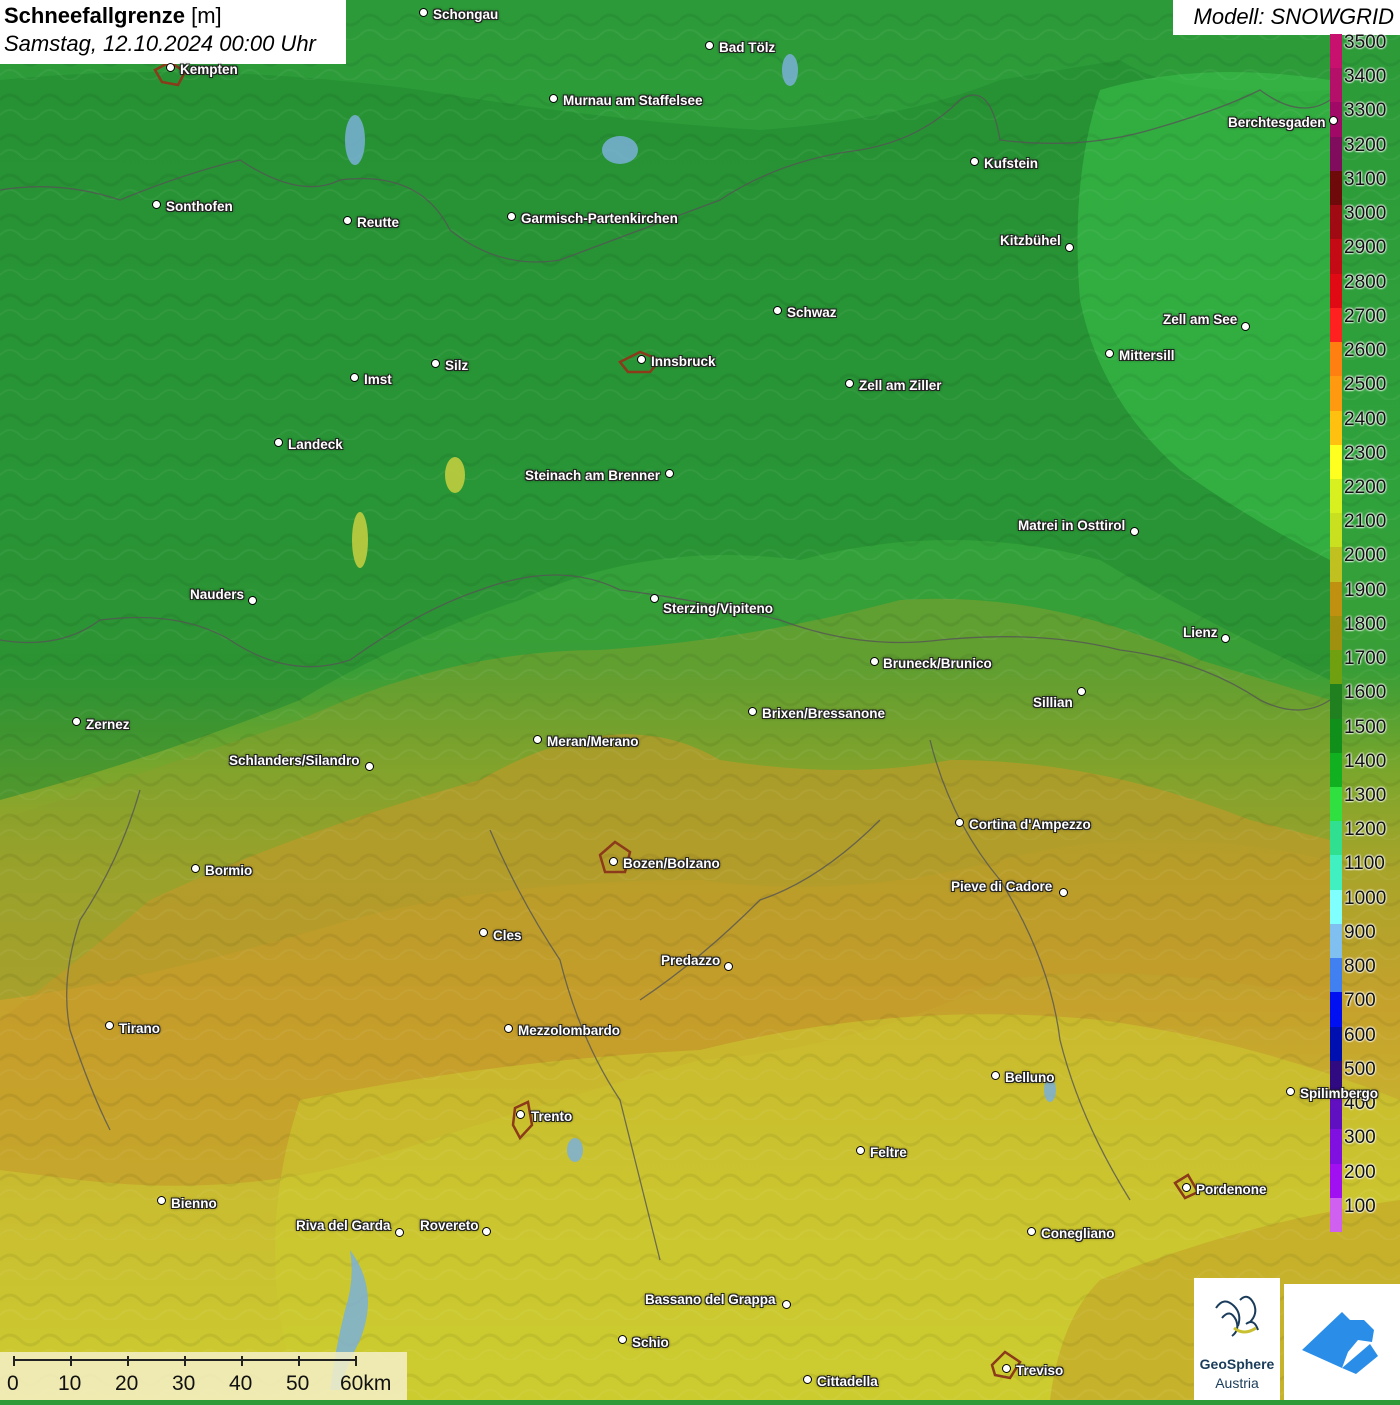 The width and height of the screenshot is (1400, 1405). I want to click on city-label: Schlanders/Silandro, so click(294, 760).